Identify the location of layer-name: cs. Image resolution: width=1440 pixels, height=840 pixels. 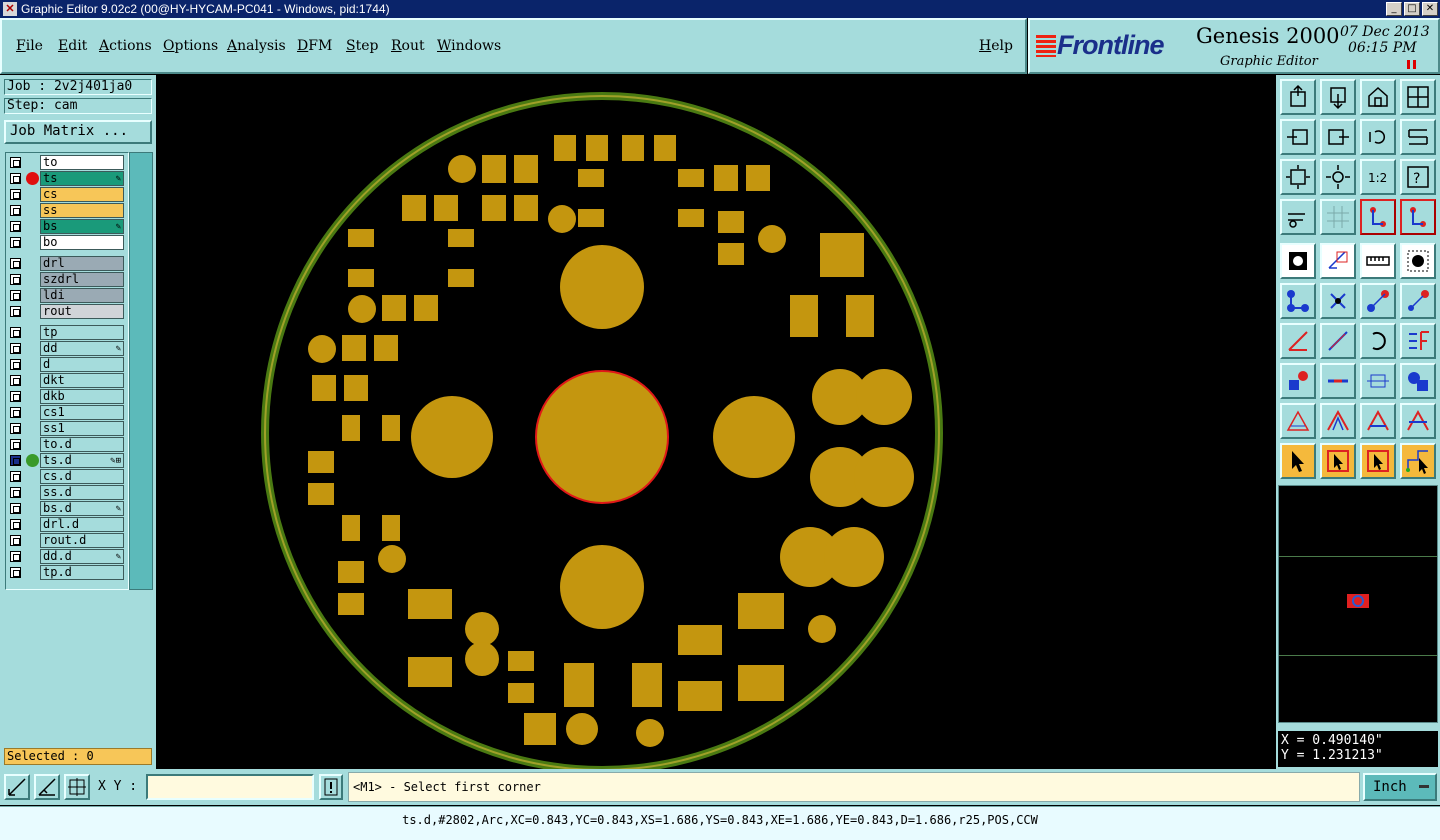
(82, 194).